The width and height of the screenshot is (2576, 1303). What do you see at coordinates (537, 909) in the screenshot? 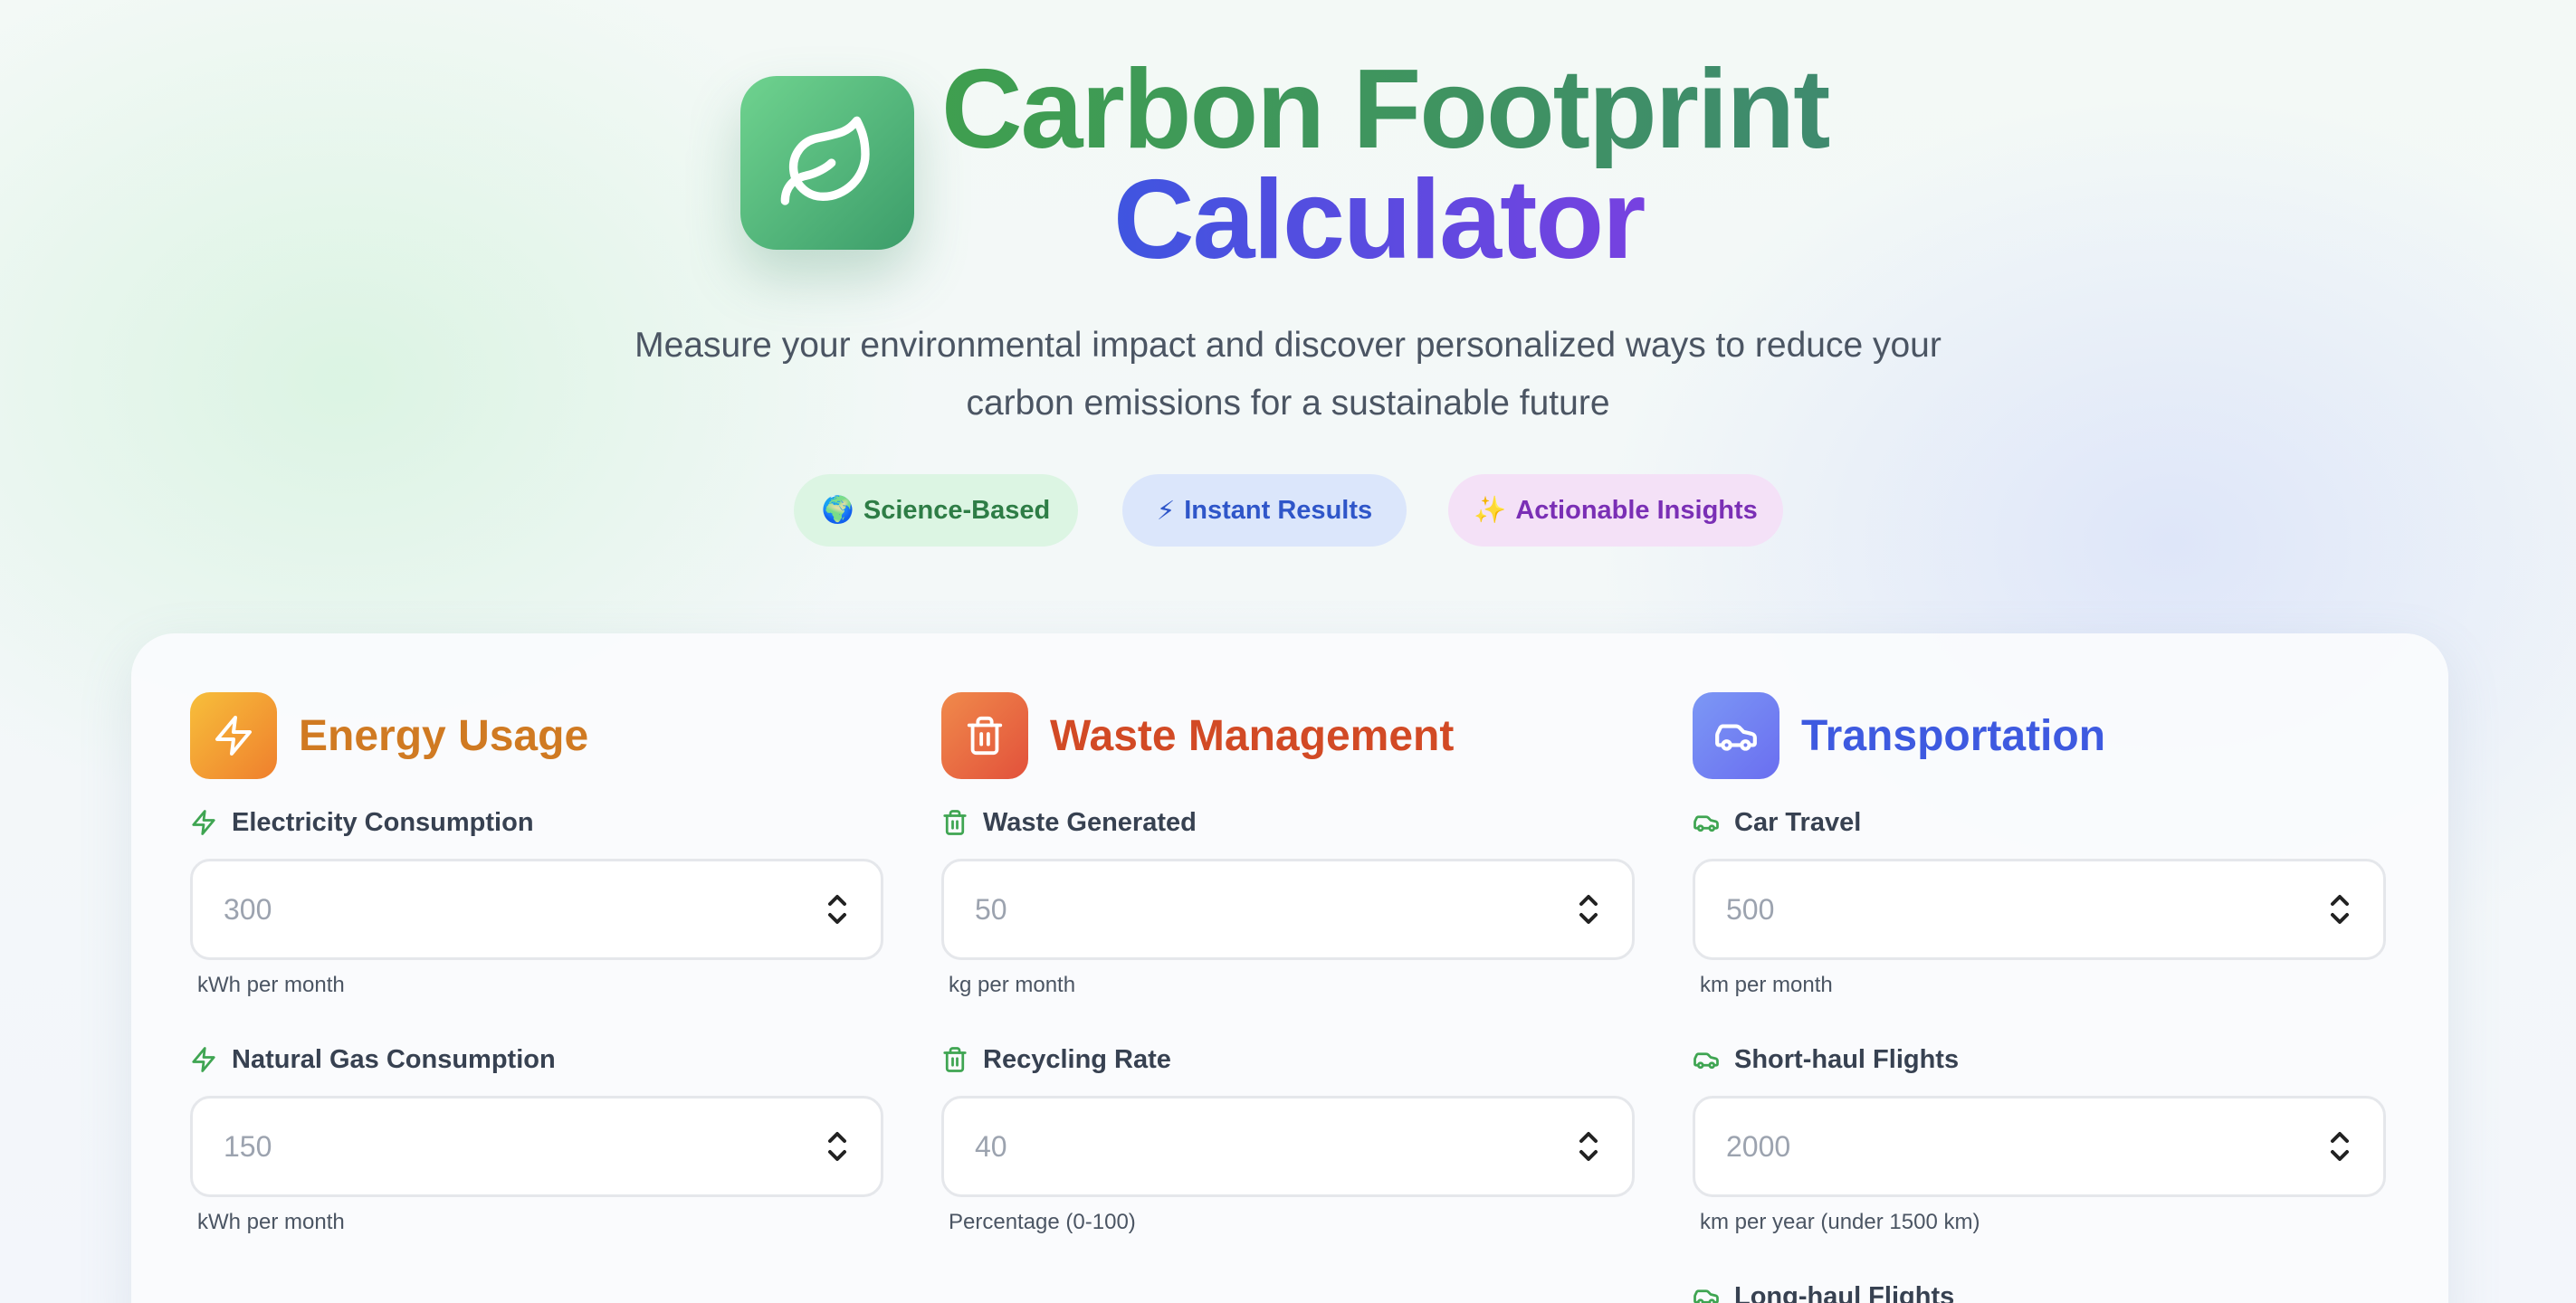
I see `electricity-input: 300` at bounding box center [537, 909].